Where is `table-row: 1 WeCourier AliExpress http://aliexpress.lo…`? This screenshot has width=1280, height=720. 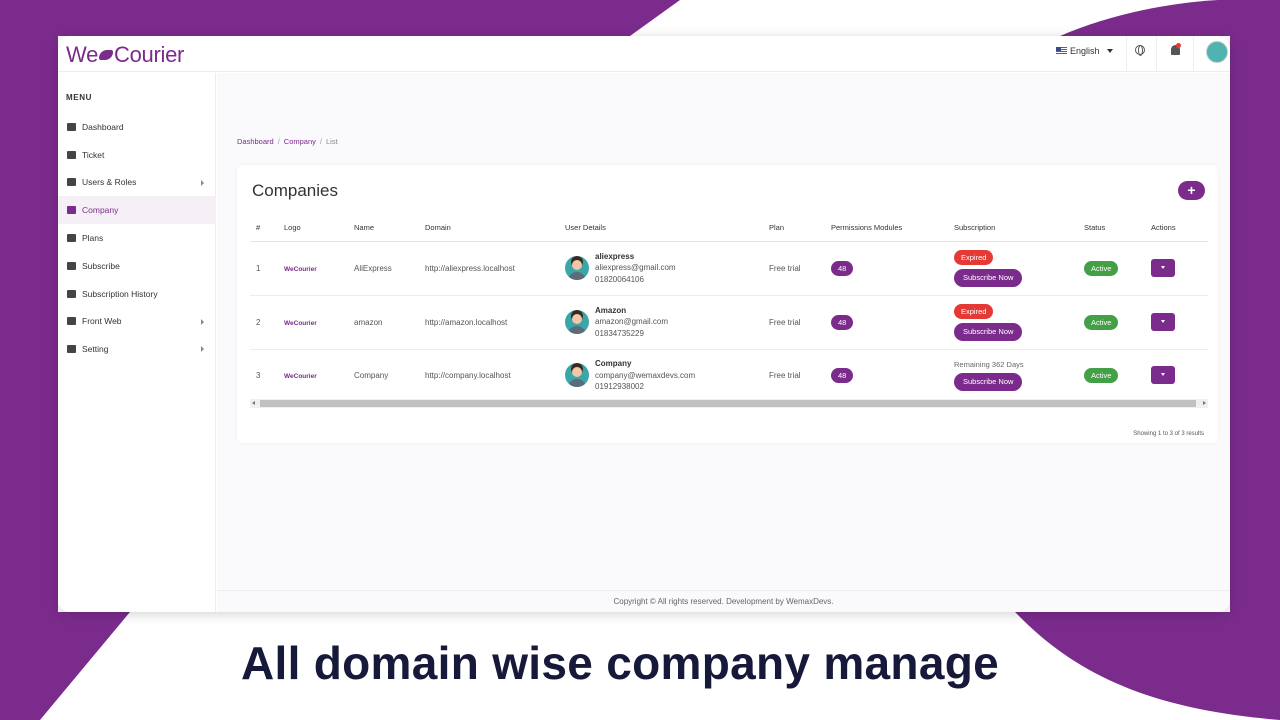 table-row: 1 WeCourier AliExpress http://aliexpress.lo… is located at coordinates (729, 268).